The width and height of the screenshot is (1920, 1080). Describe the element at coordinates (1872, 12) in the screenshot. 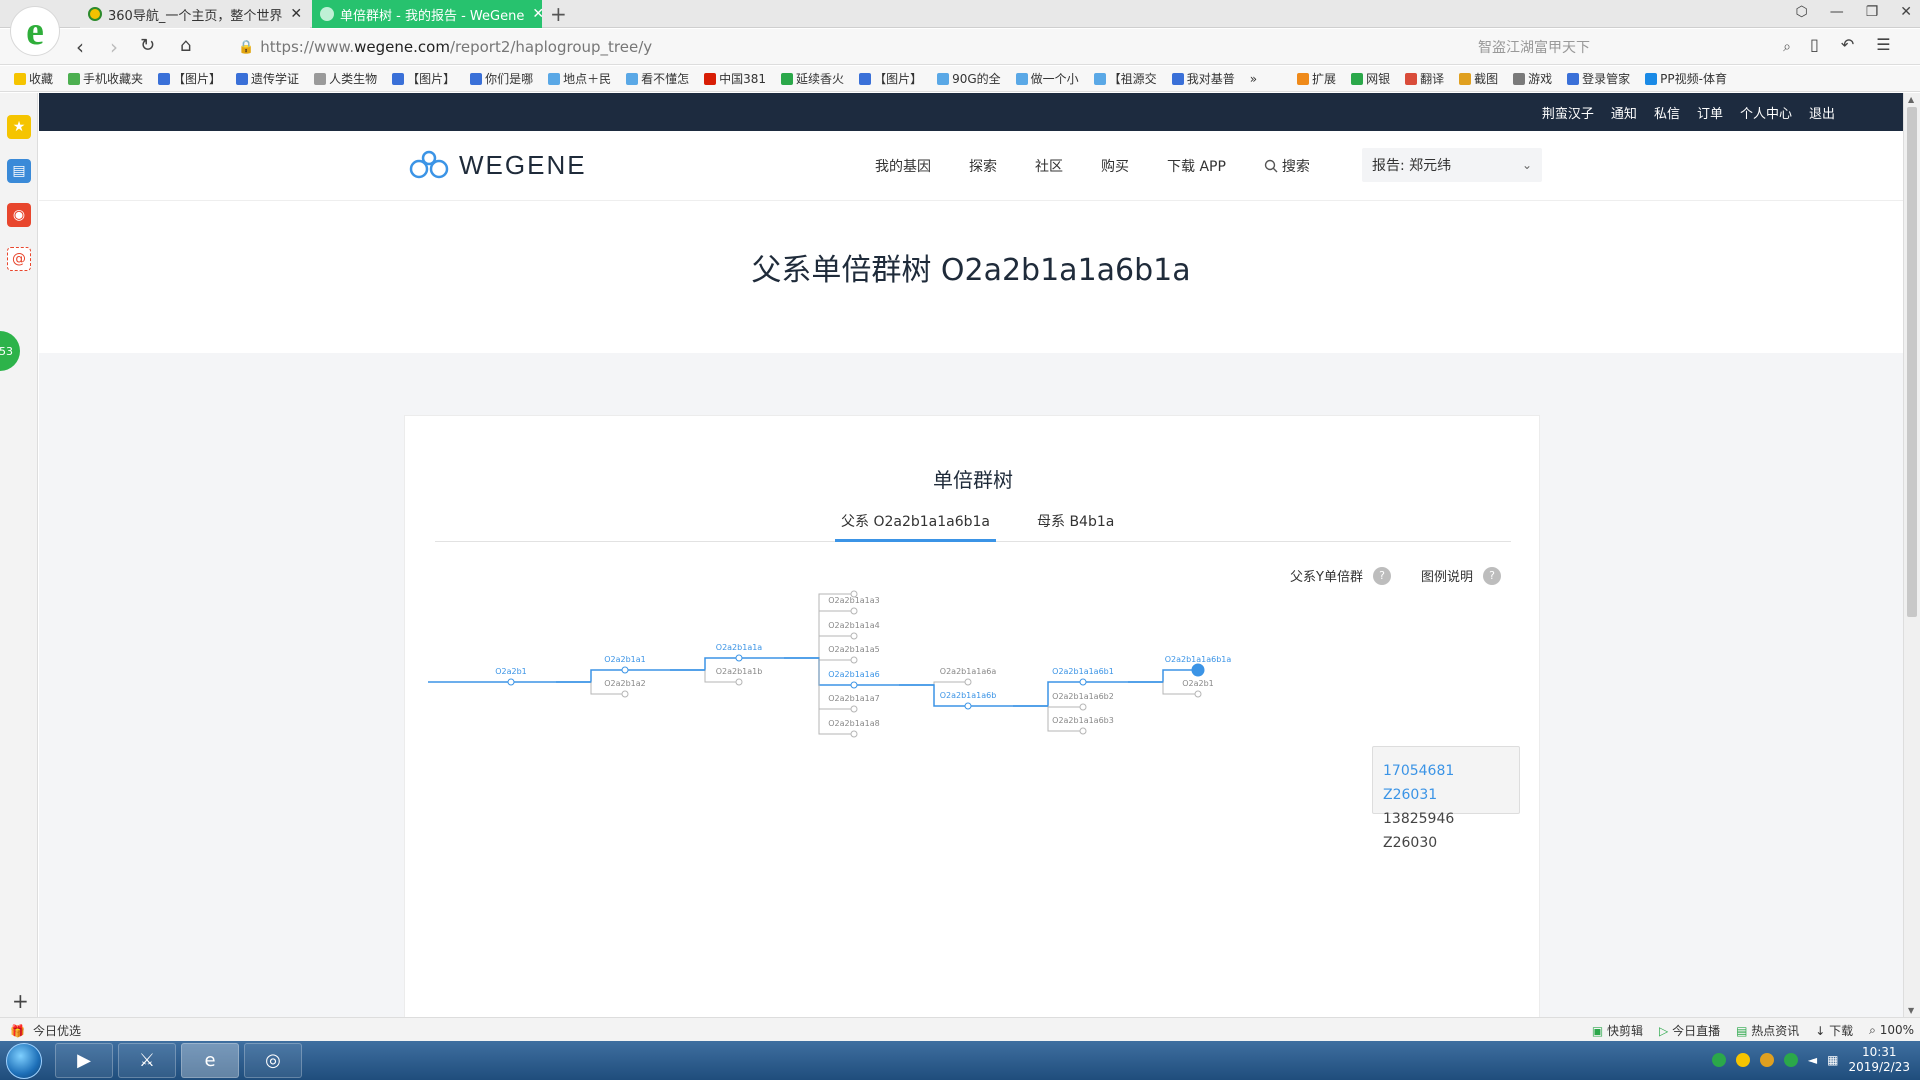

I see `maximize-icon: ❐` at that location.